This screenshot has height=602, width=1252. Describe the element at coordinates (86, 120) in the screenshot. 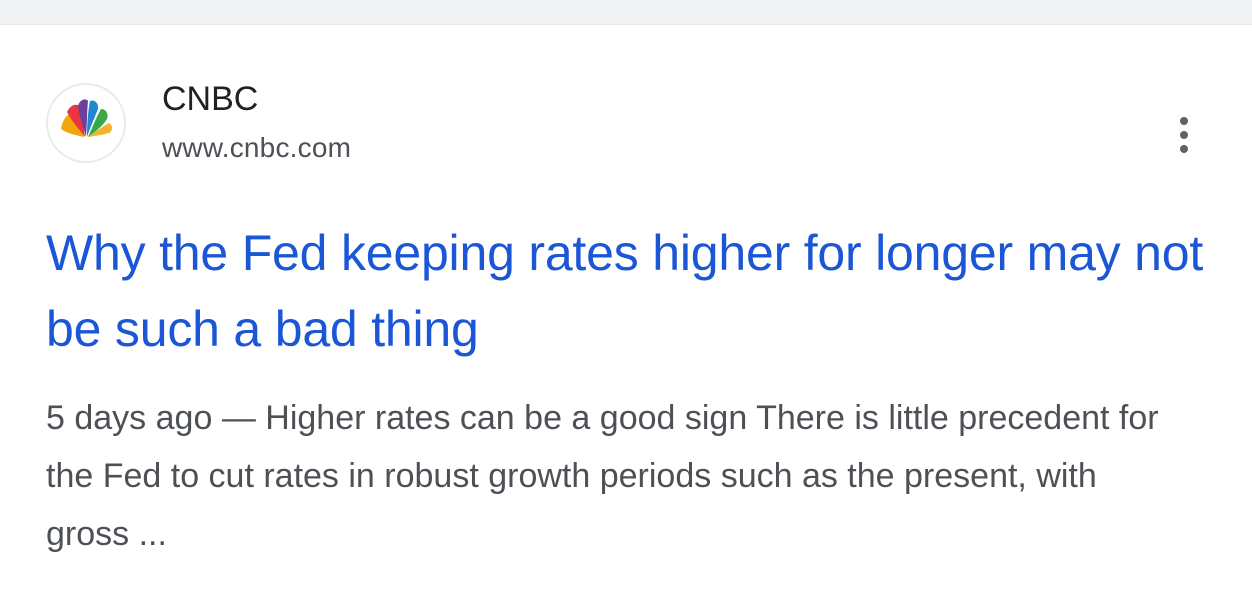

I see `cnbc-peacock-logo` at that location.